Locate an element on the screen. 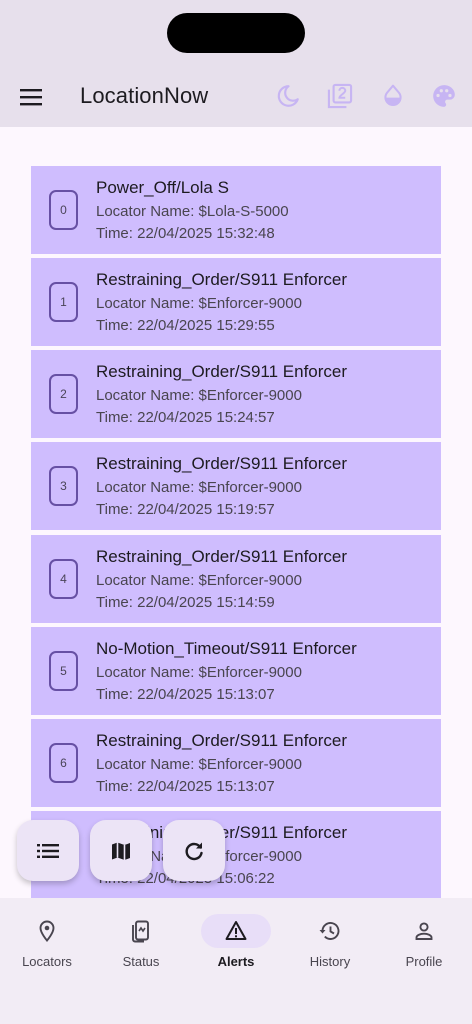 The height and width of the screenshot is (1024, 472). alert-time: Time: 22/04/2025 15:14:59 is located at coordinates (185, 602).